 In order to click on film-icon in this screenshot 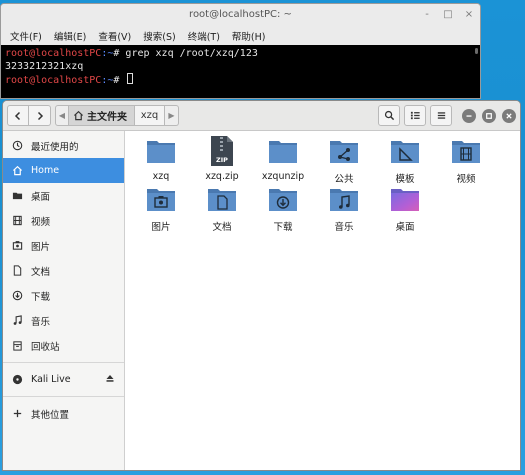, I will do `click(17, 220)`.